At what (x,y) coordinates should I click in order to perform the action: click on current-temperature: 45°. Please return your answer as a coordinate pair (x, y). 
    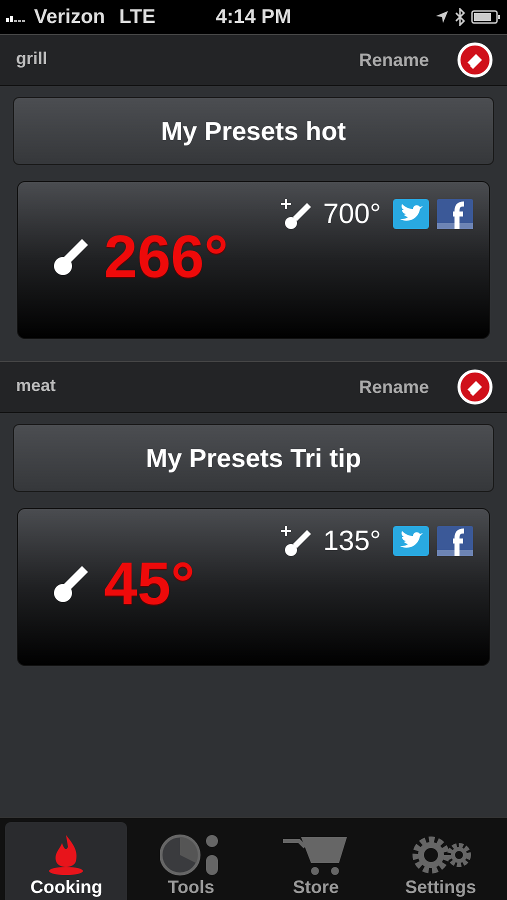
    Looking at the image, I should click on (149, 583).